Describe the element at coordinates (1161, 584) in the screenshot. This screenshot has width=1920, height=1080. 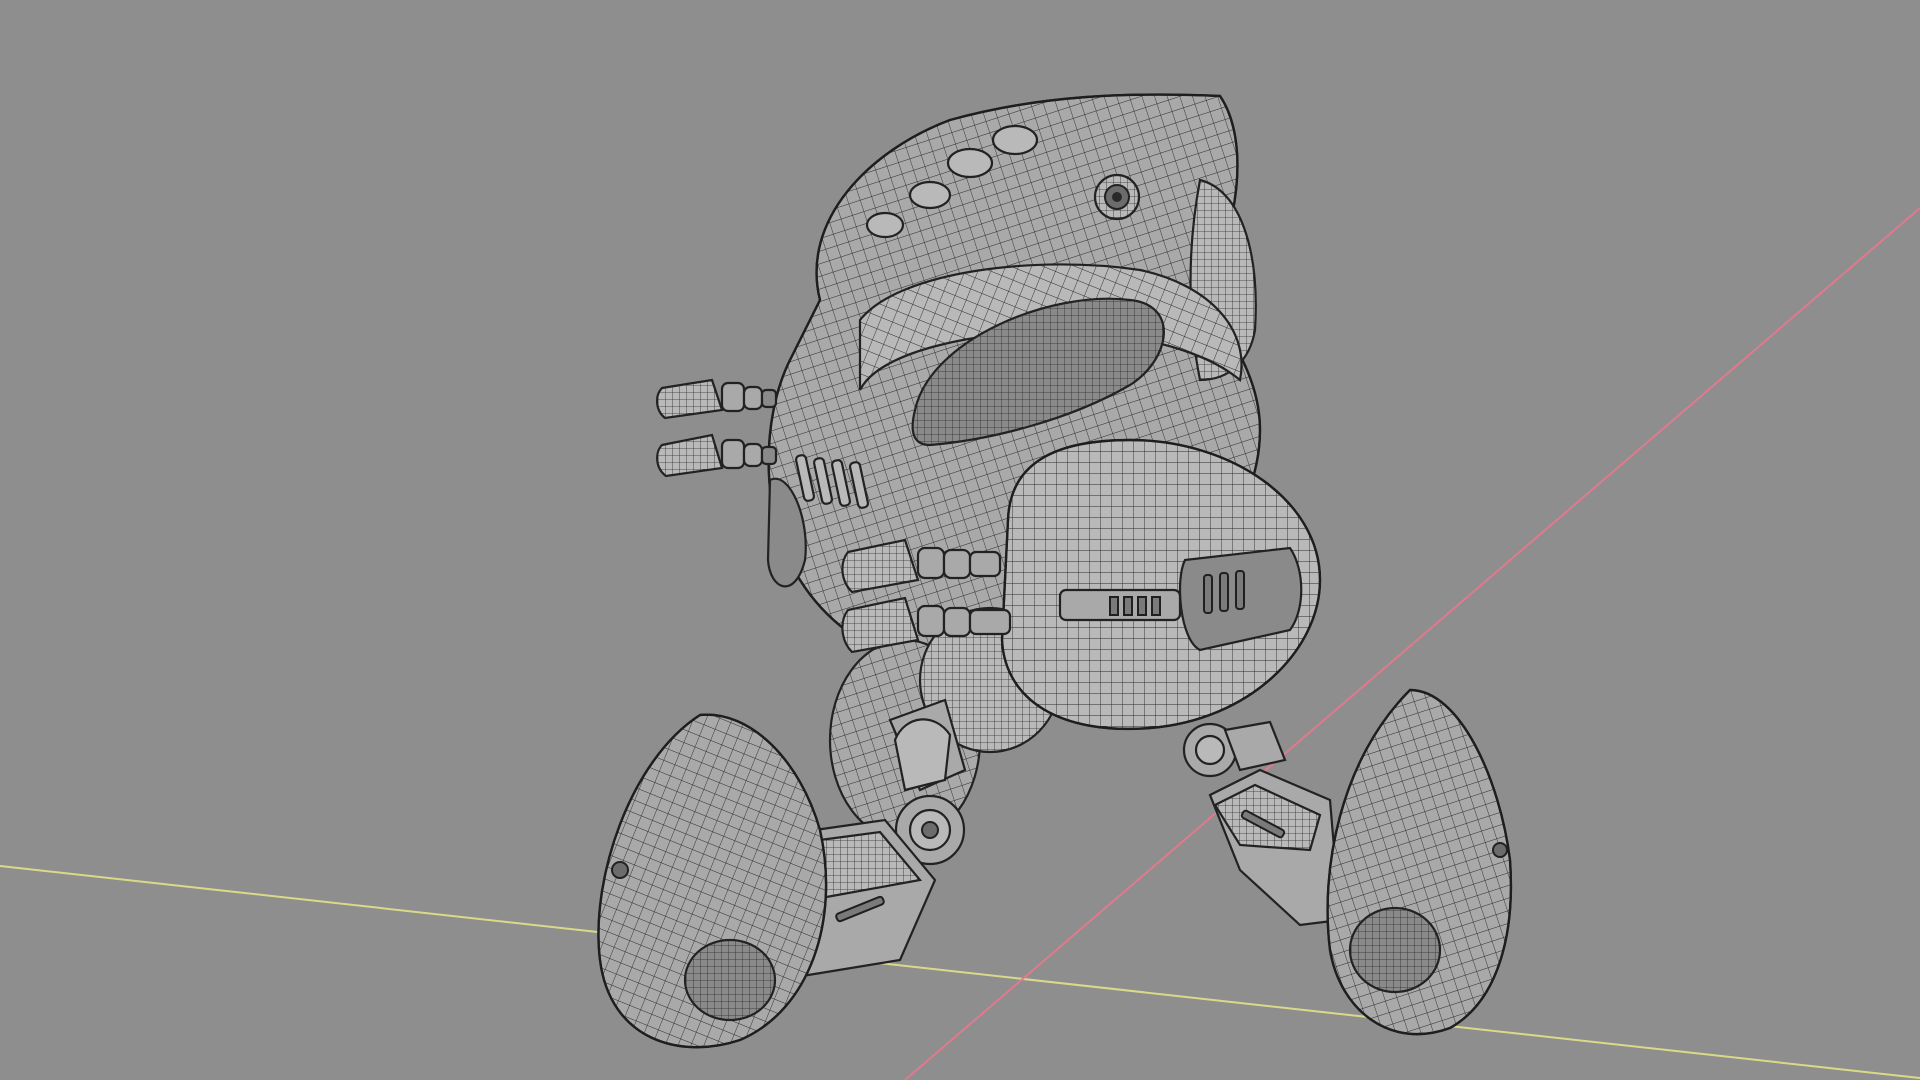
I see `front-pod` at that location.